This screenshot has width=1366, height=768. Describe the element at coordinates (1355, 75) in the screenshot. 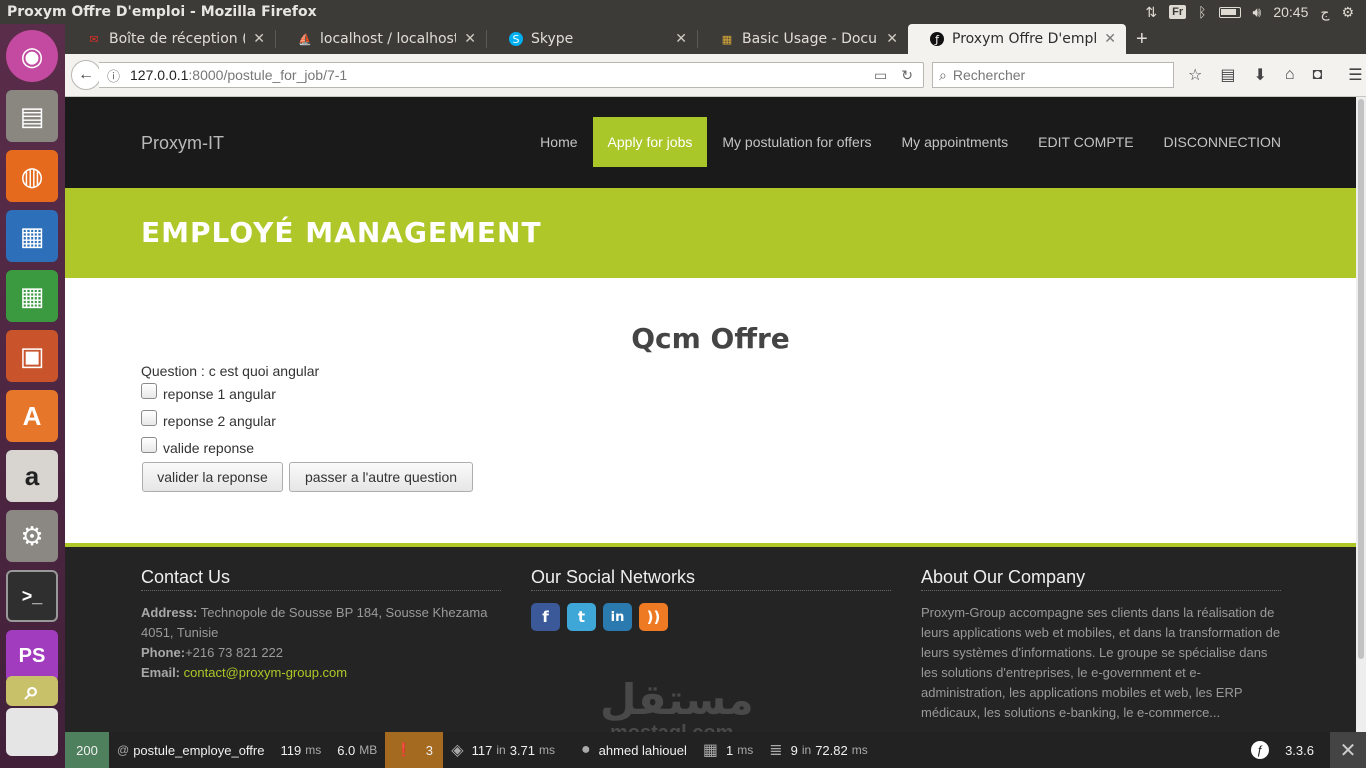

I see `hamburger-menu-icon: ☰` at that location.